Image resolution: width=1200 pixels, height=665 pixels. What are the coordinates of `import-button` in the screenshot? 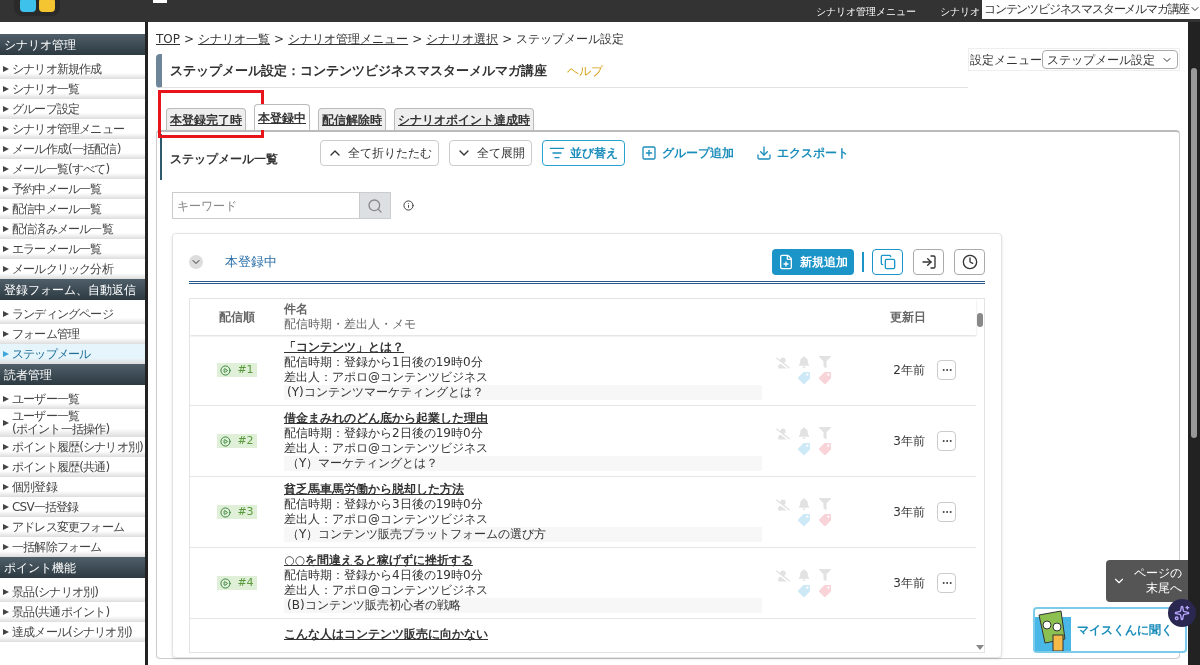 It's located at (928, 261).